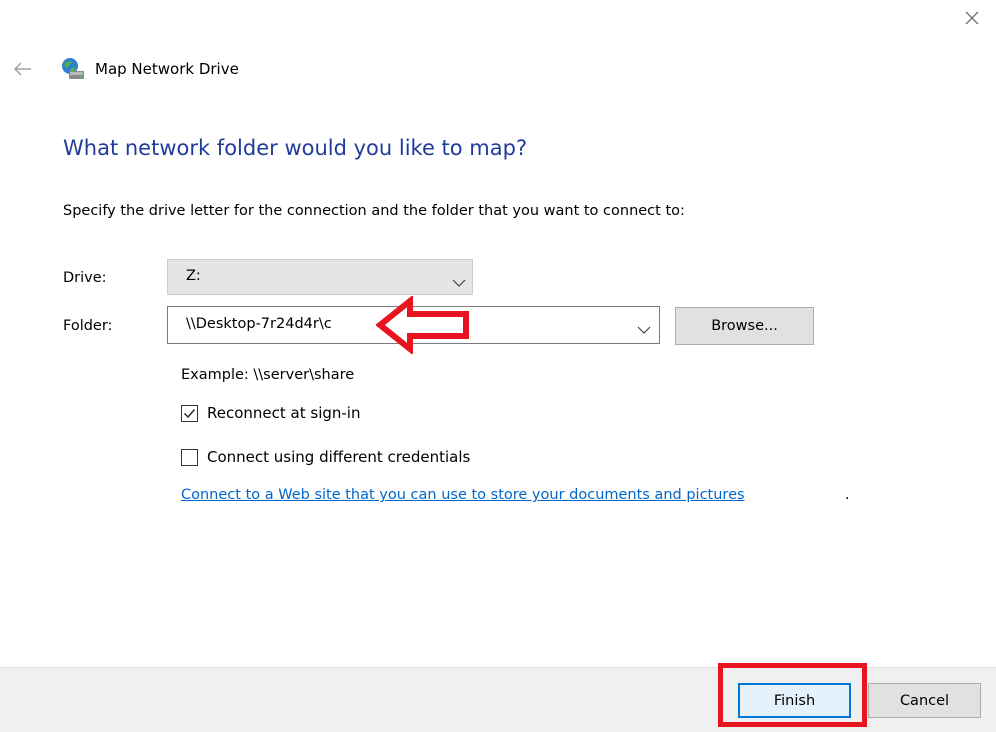 The width and height of the screenshot is (996, 732). What do you see at coordinates (268, 375) in the screenshot?
I see `example-text: Example: \\server\share` at bounding box center [268, 375].